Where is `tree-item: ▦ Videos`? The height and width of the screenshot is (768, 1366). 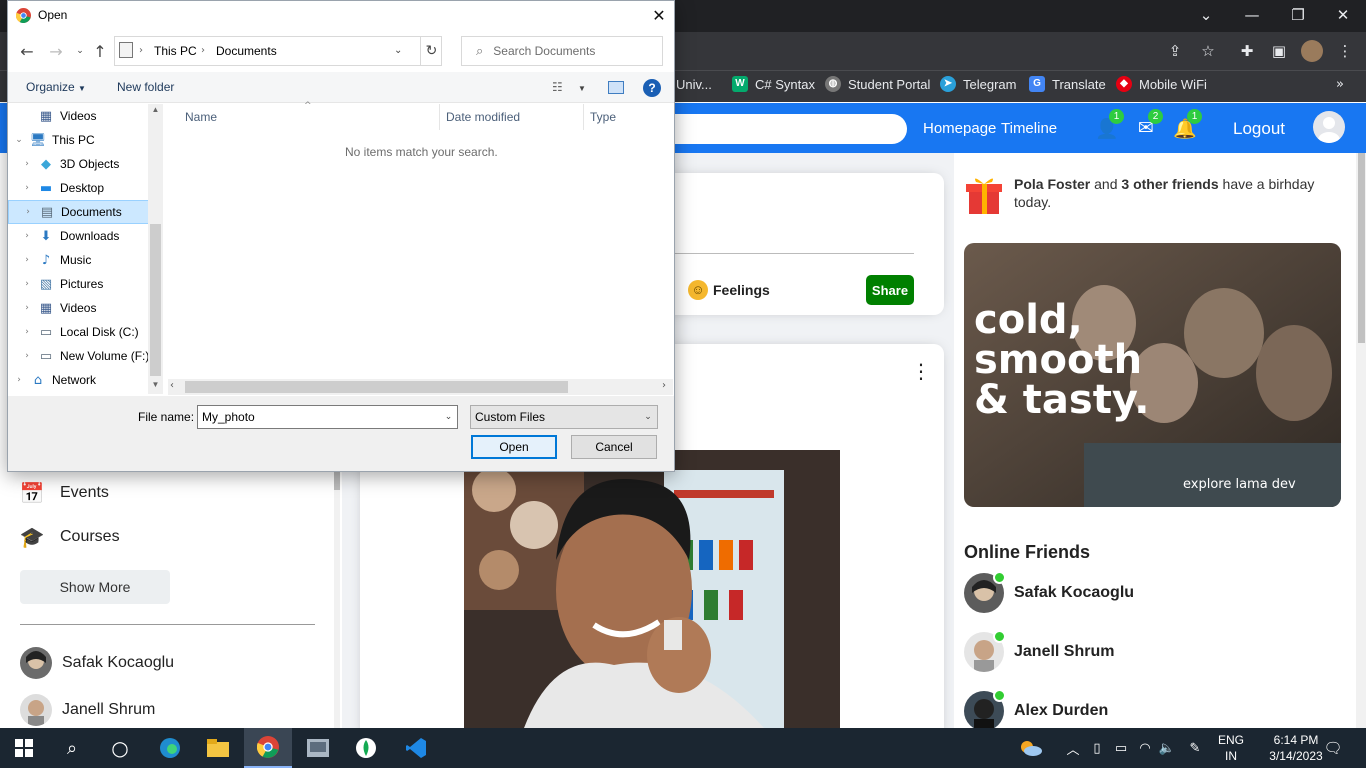 tree-item: ▦ Videos is located at coordinates (81, 116).